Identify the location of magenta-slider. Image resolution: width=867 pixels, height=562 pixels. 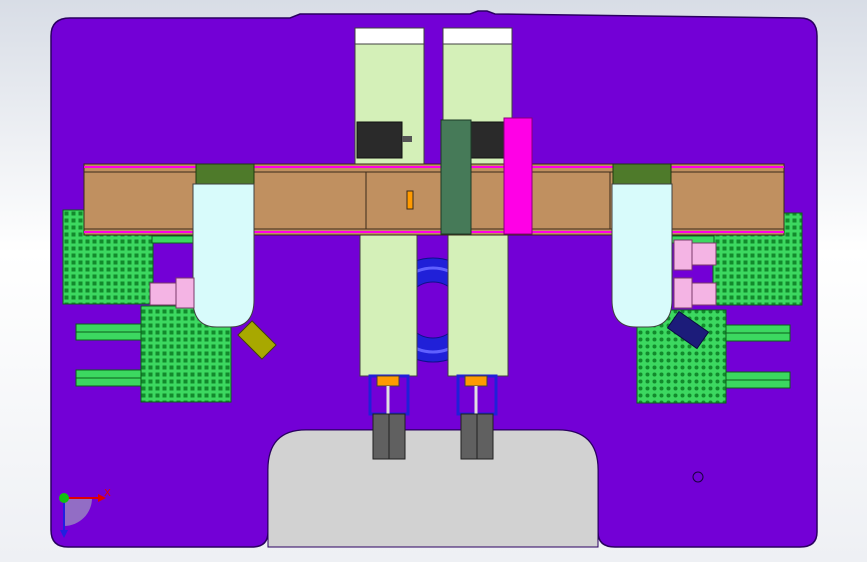
(518, 176).